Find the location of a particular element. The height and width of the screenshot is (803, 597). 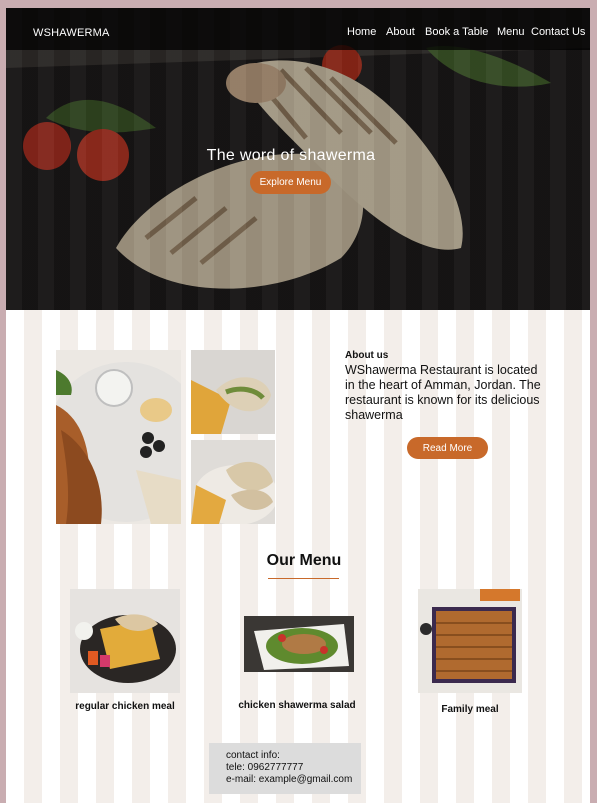

menu-item-name: chicken shawerma salad is located at coordinates (297, 705).